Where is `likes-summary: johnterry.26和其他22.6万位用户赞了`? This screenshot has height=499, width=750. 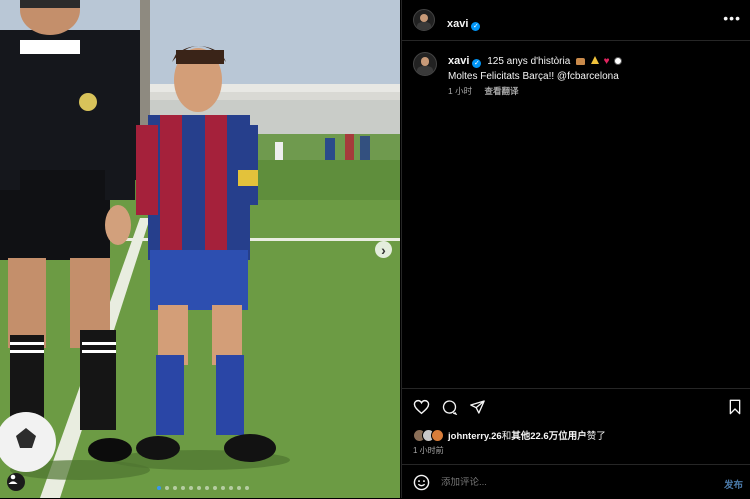 likes-summary: johnterry.26和其他22.6万位用户赞了 is located at coordinates (509, 435).